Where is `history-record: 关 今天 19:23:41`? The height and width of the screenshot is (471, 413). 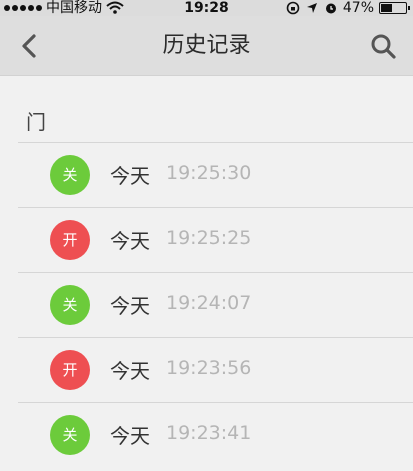
history-record: 关 今天 19:23:41 is located at coordinates (206, 434).